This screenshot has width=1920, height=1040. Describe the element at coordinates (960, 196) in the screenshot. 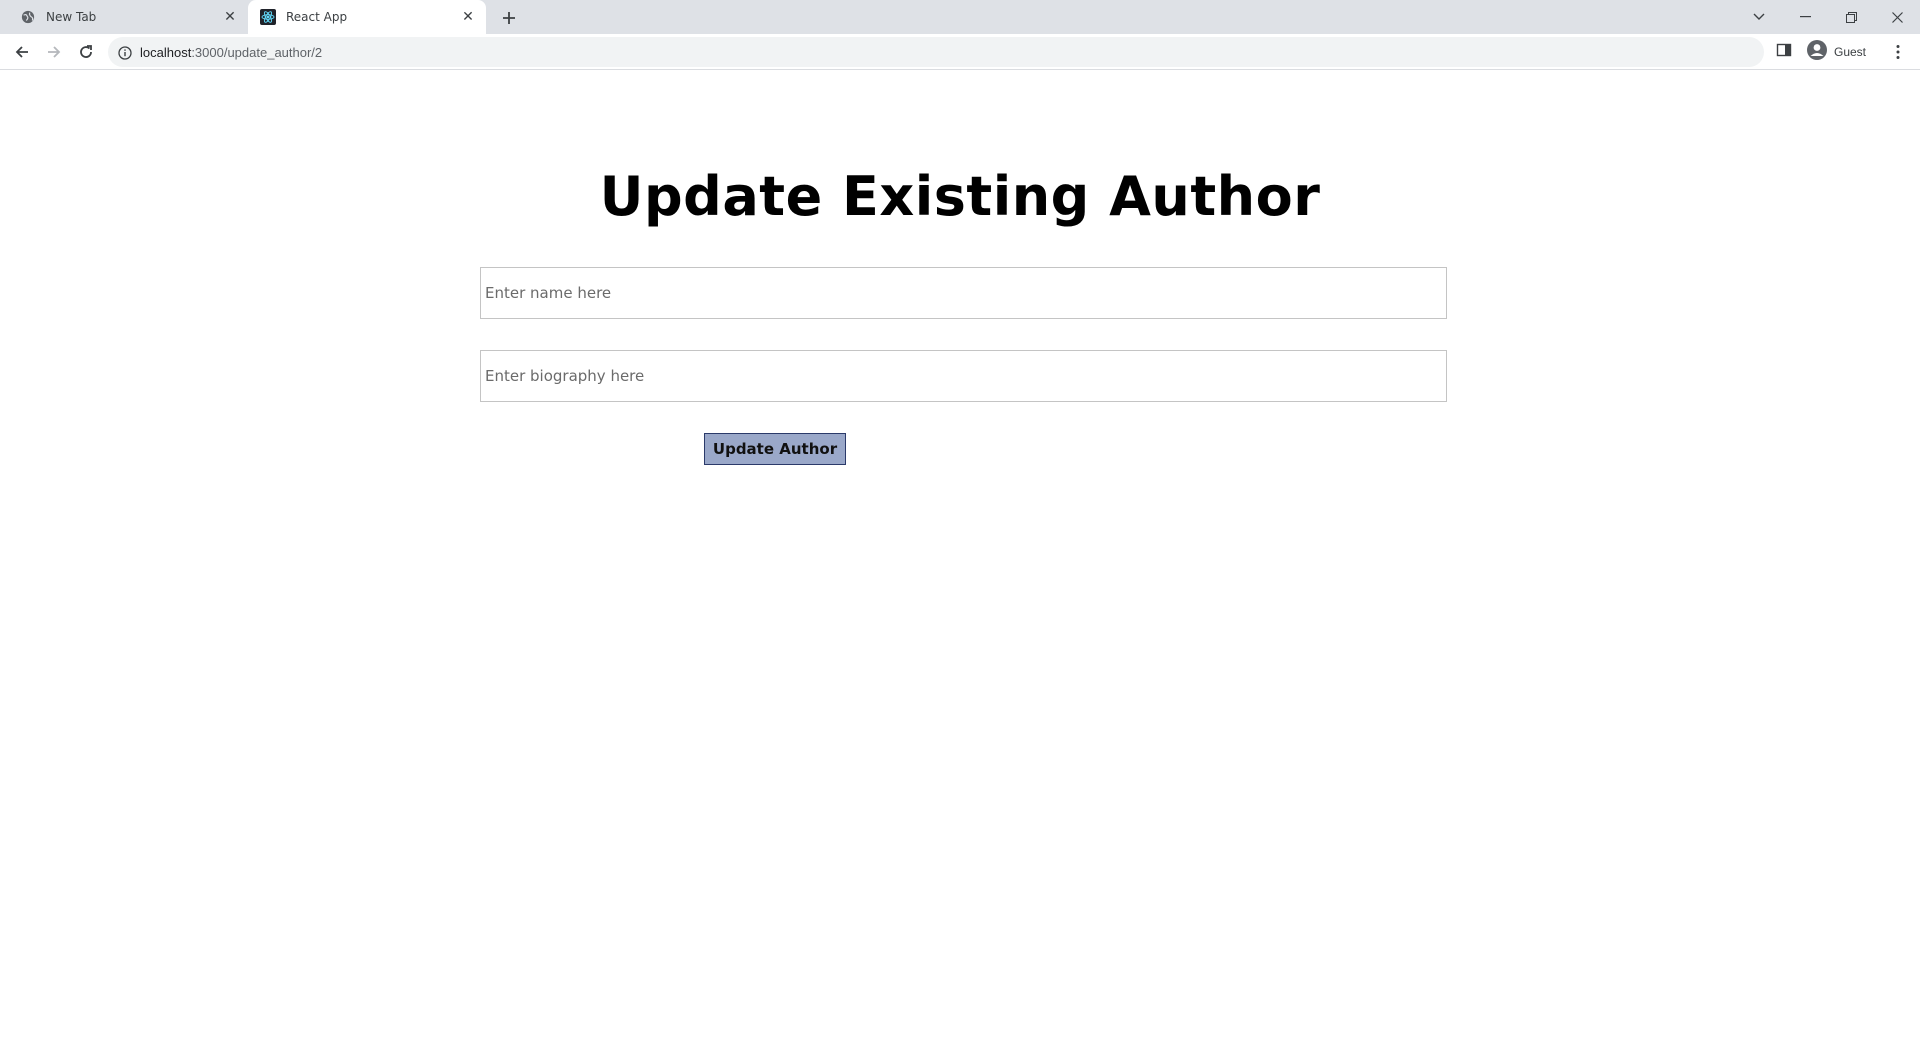

I see `page-title: Update Existing Author` at that location.